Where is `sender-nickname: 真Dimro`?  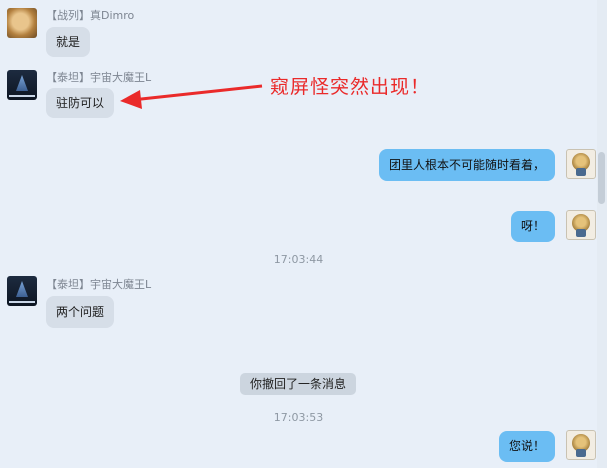 sender-nickname: 真Dimro is located at coordinates (112, 15).